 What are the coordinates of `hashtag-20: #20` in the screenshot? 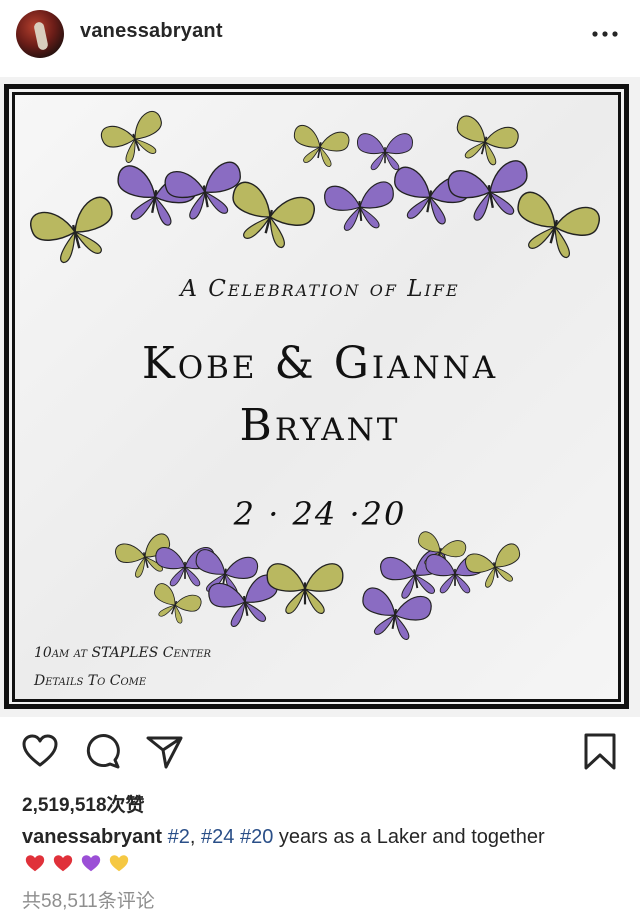 It's located at (256, 837).